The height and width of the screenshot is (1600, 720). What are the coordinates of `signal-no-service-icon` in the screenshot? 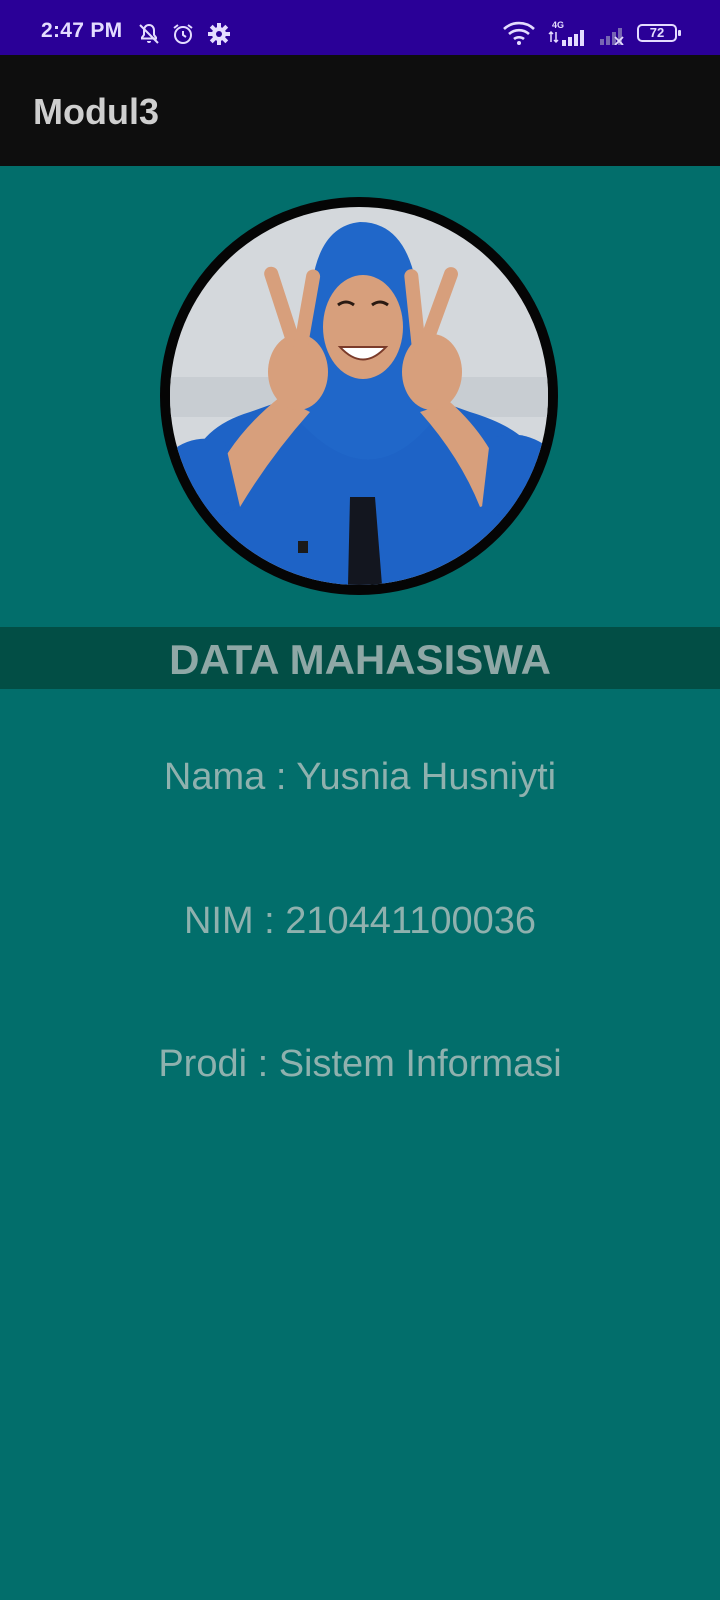 It's located at (612, 36).